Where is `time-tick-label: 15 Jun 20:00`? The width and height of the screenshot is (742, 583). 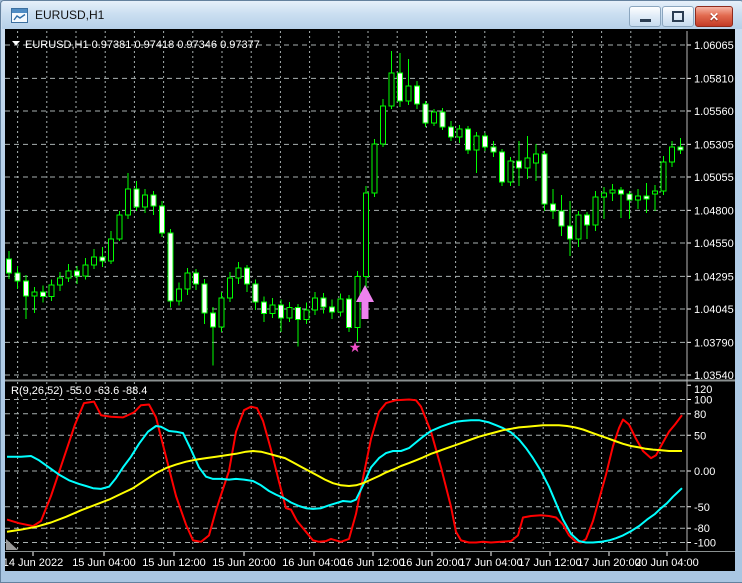
time-tick-label: 15 Jun 20:00 is located at coordinates (244, 563).